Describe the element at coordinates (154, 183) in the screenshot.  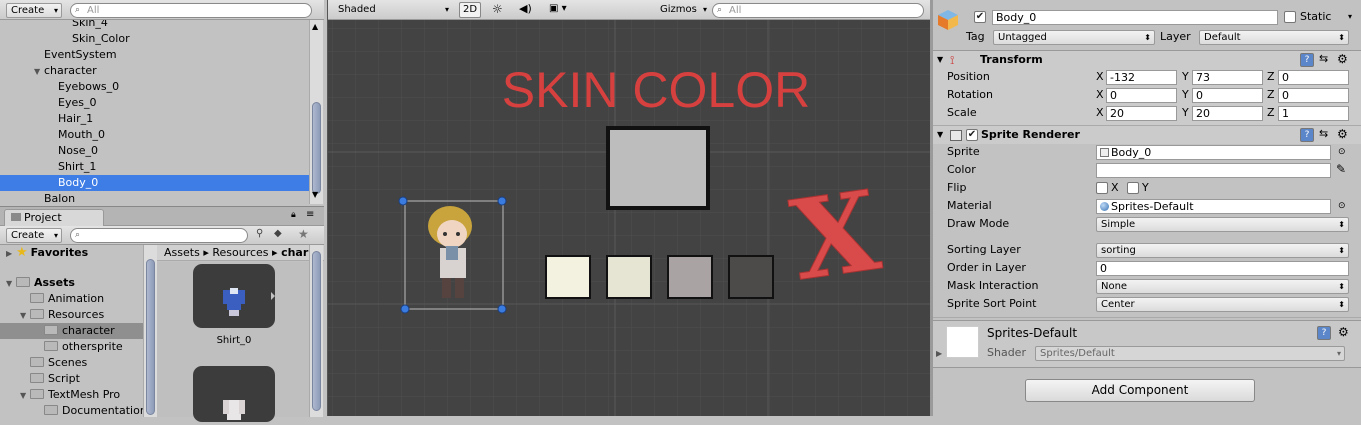
I see `hierarchy-item: Body_0` at that location.